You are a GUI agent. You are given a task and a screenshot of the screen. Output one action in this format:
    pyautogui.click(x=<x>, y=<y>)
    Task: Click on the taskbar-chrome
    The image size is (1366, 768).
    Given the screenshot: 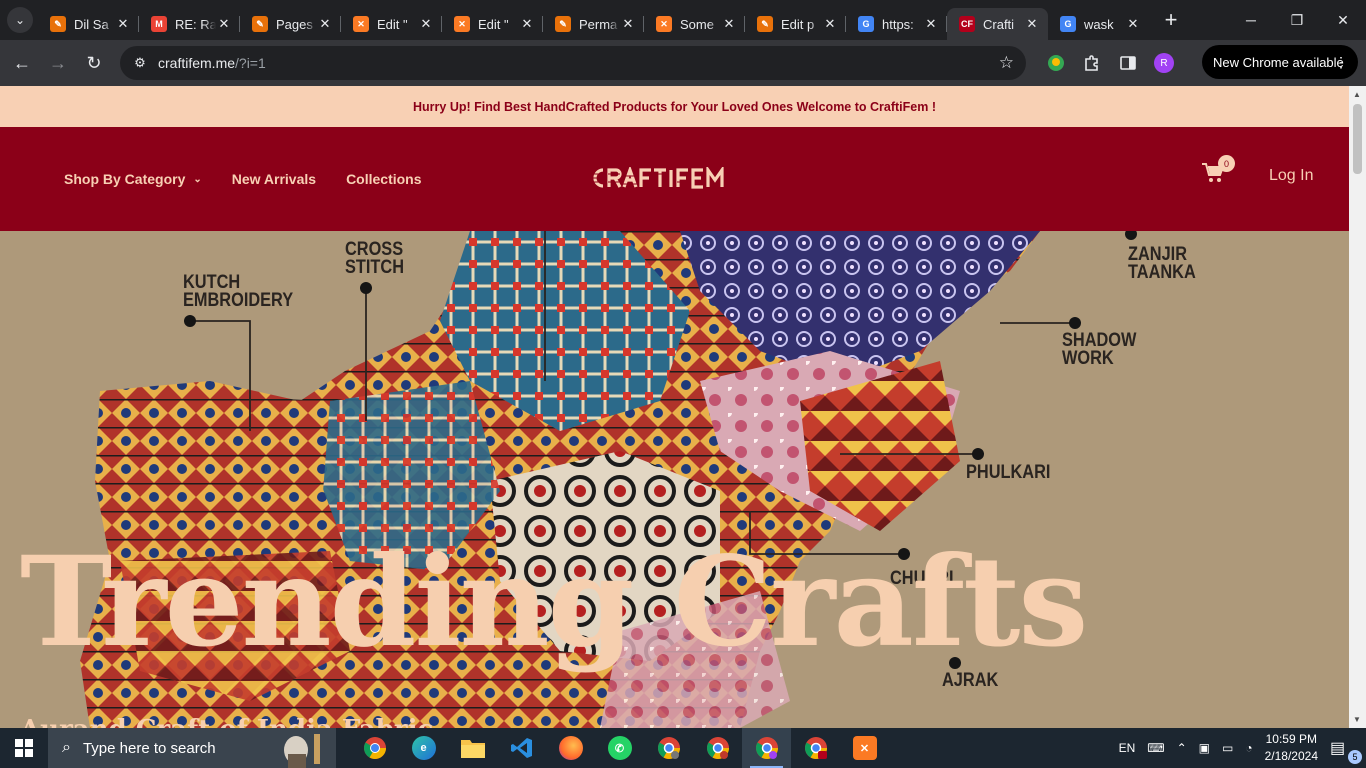 What is the action you would take?
    pyautogui.click(x=374, y=748)
    